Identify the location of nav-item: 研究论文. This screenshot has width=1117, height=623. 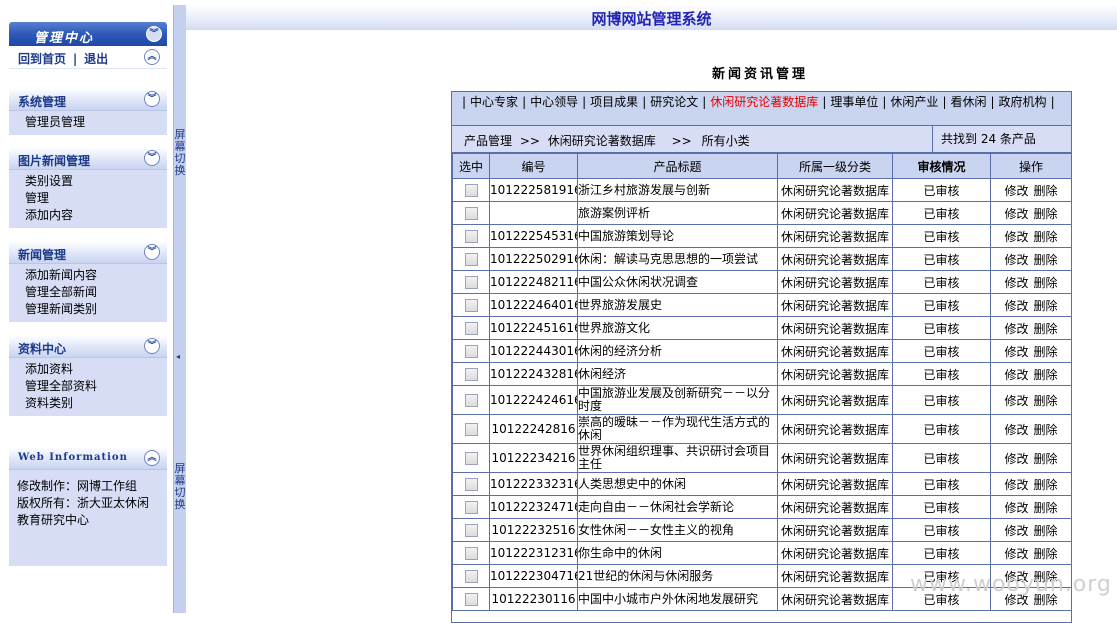
(674, 102).